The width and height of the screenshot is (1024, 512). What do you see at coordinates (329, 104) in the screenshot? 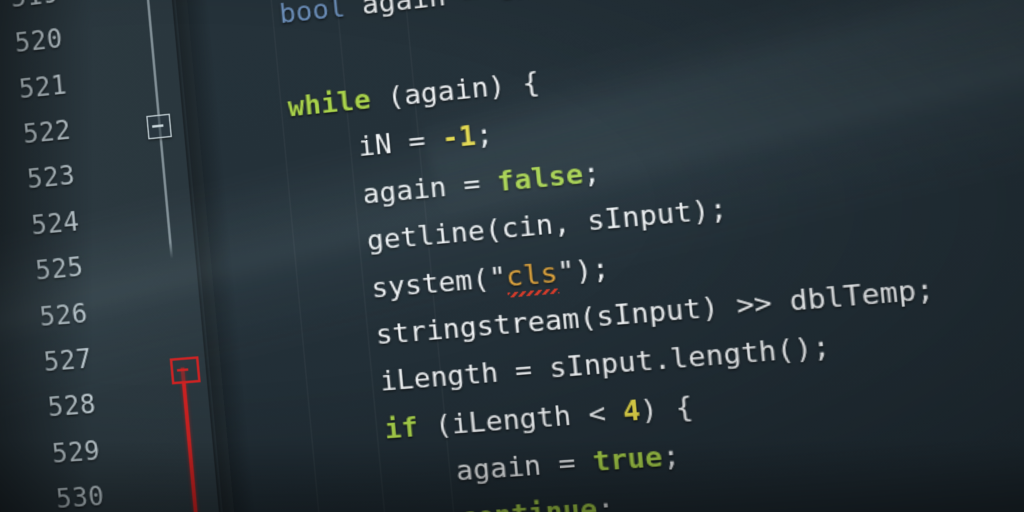
I see `code-token-kw: while` at bounding box center [329, 104].